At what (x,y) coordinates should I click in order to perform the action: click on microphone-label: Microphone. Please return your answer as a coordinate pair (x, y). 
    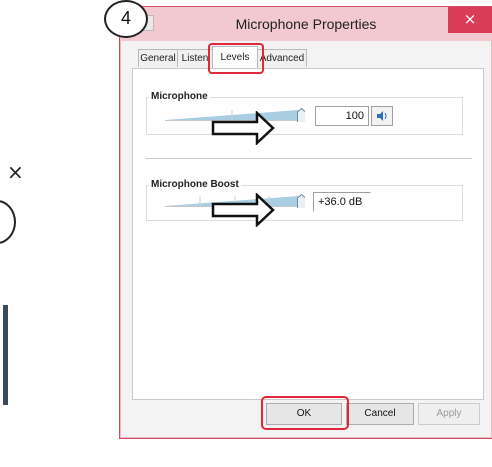
    Looking at the image, I should click on (179, 96).